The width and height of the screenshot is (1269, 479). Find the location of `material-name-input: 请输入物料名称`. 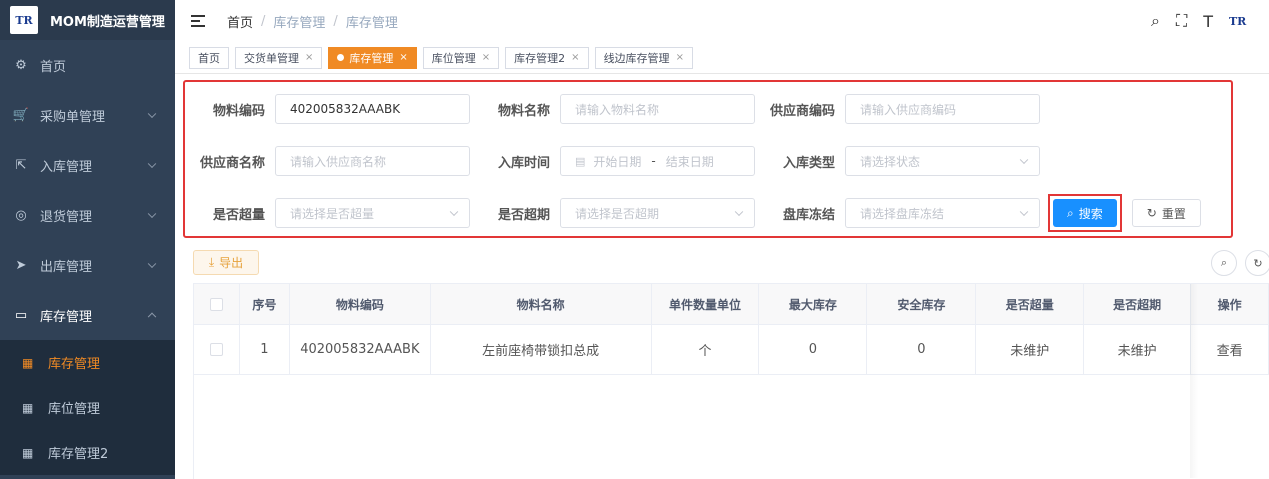

material-name-input: 请输入物料名称 is located at coordinates (657, 109).